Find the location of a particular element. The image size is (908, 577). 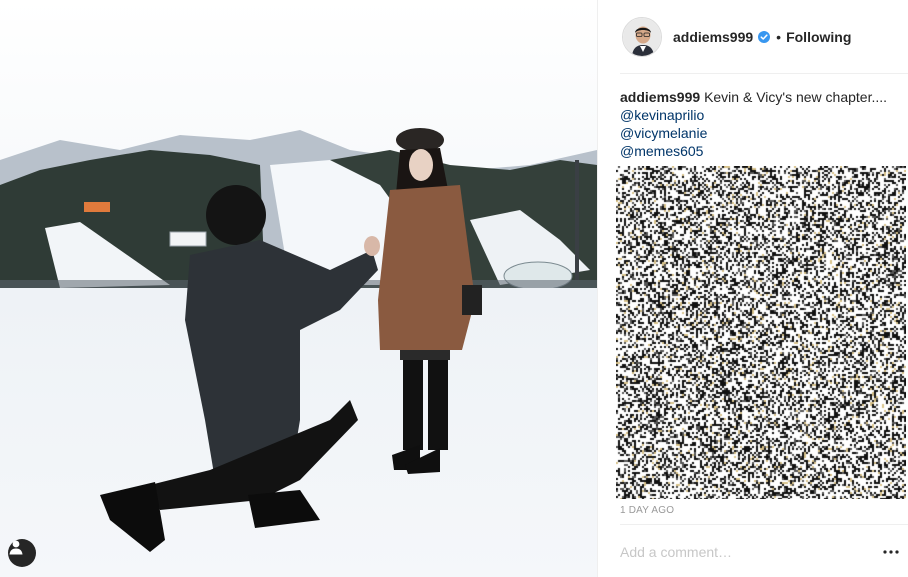

more-options-icon is located at coordinates (891, 552).